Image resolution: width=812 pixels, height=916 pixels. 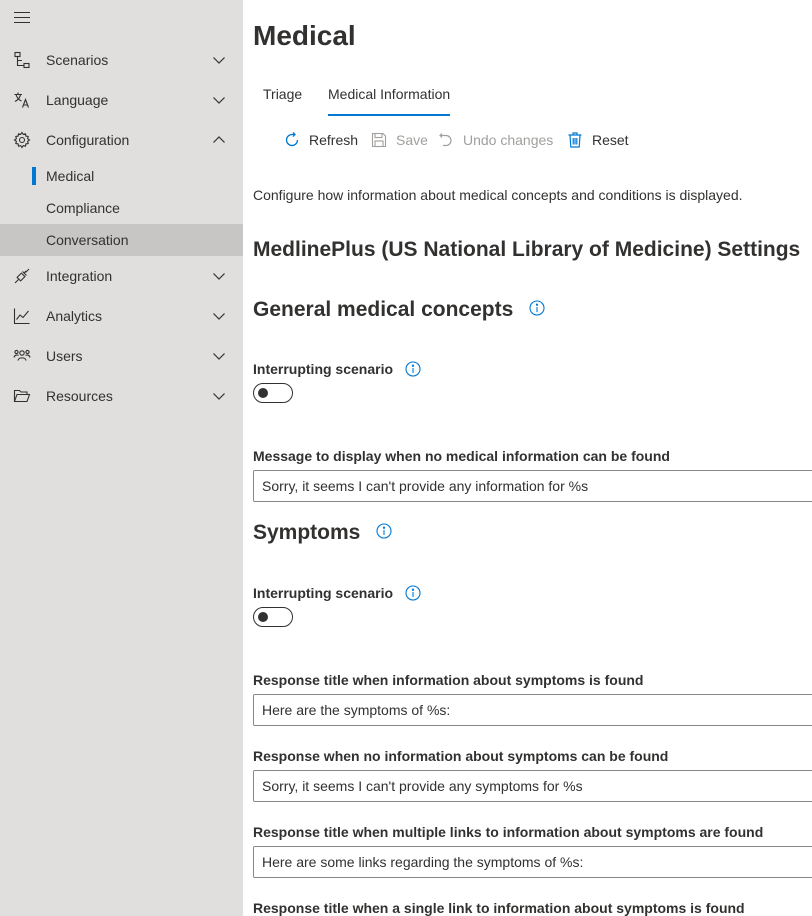 What do you see at coordinates (389, 101) in the screenshot?
I see `tab-medical-information: Medical Information` at bounding box center [389, 101].